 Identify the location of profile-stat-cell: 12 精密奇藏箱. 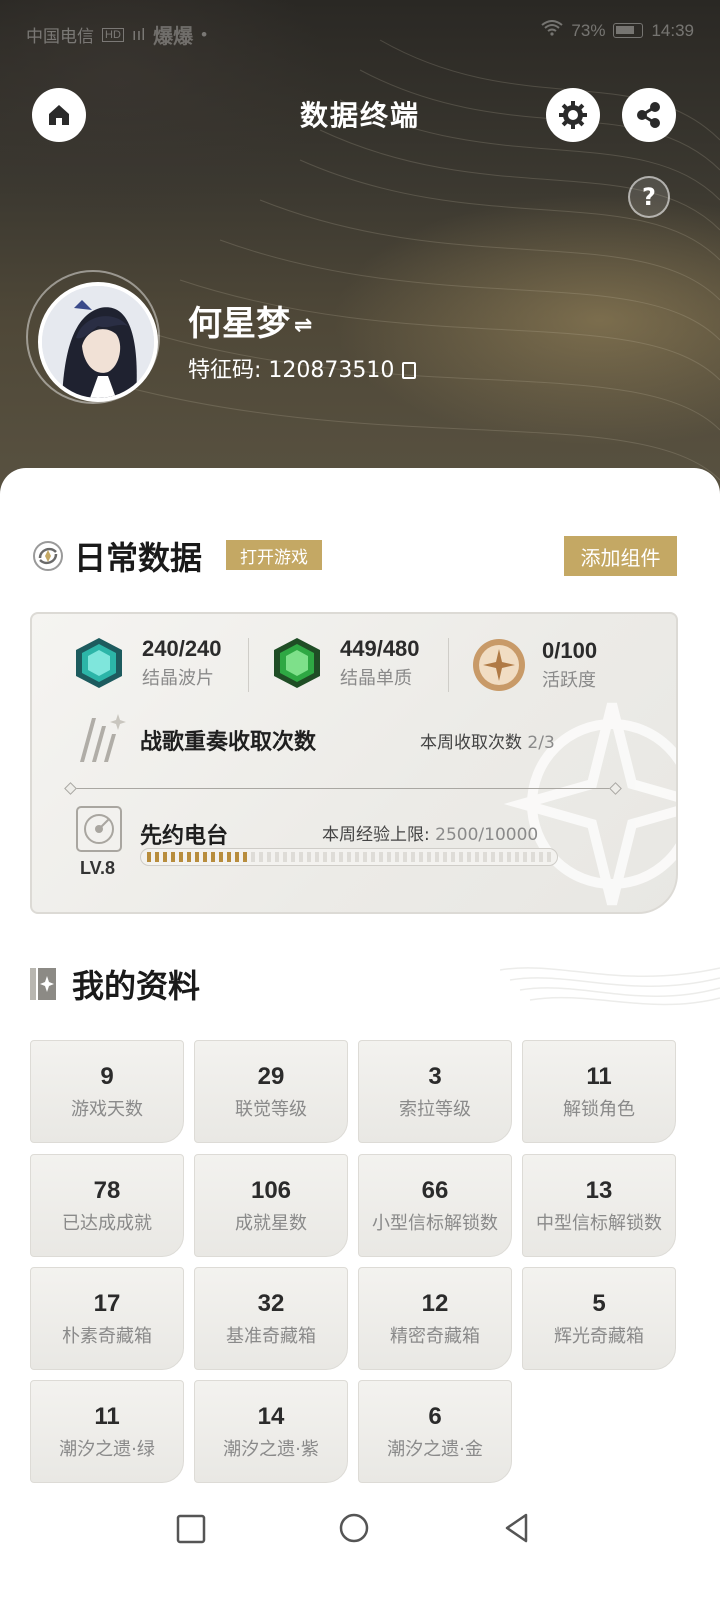
(435, 1318).